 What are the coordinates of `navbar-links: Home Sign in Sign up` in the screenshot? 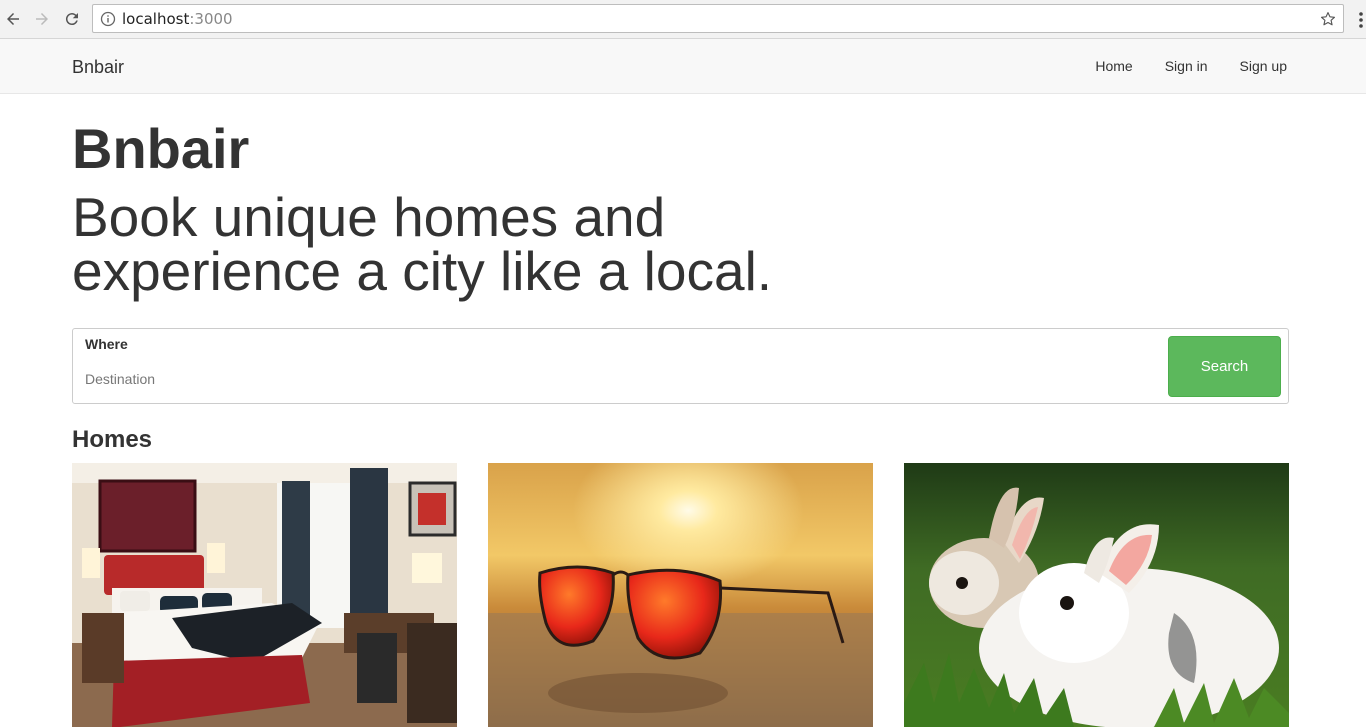 It's located at (1175, 66).